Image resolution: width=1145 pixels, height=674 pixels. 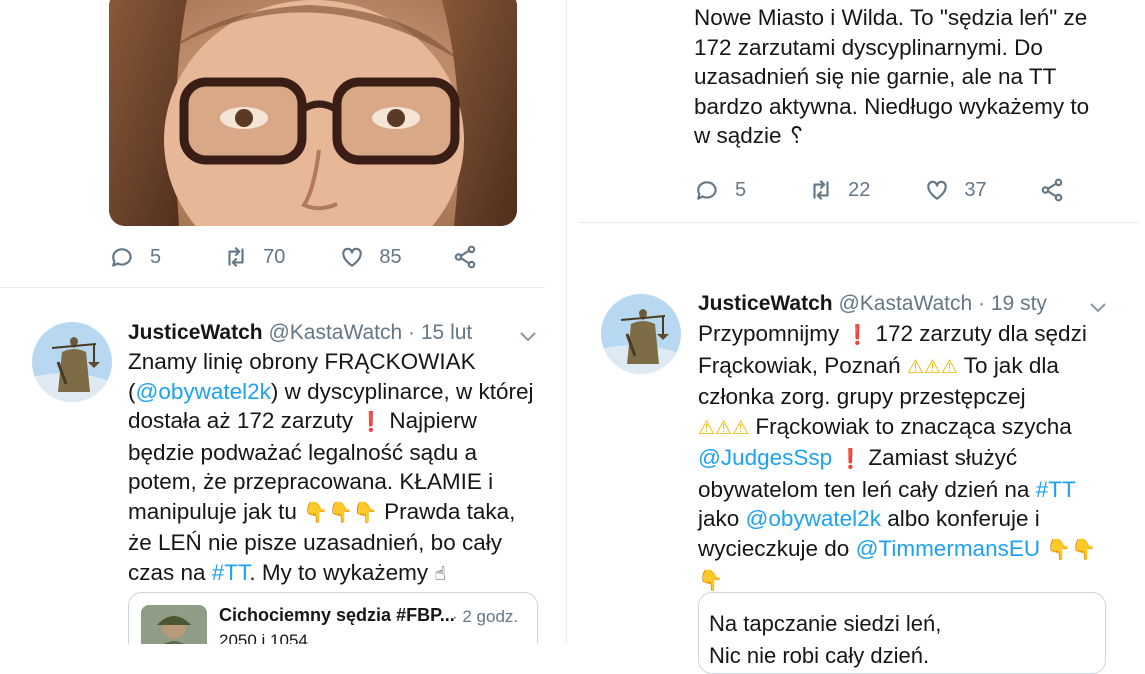 I want to click on quoted-time: · 2 godz., so click(x=485, y=616).